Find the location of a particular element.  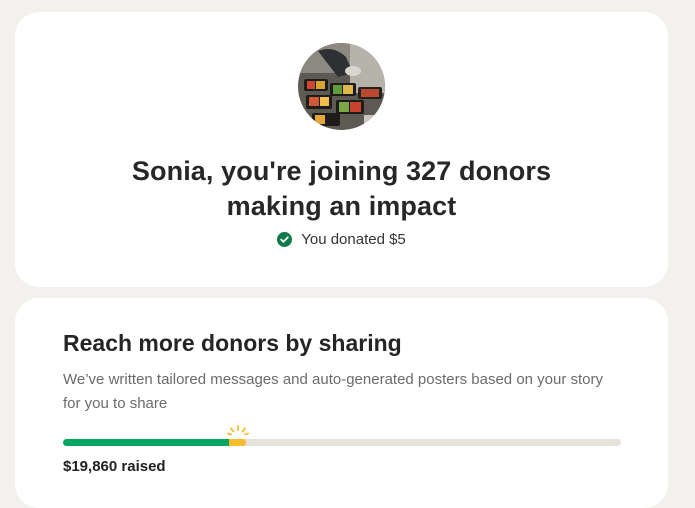

fundraising-progress-bar is located at coordinates (342, 435).